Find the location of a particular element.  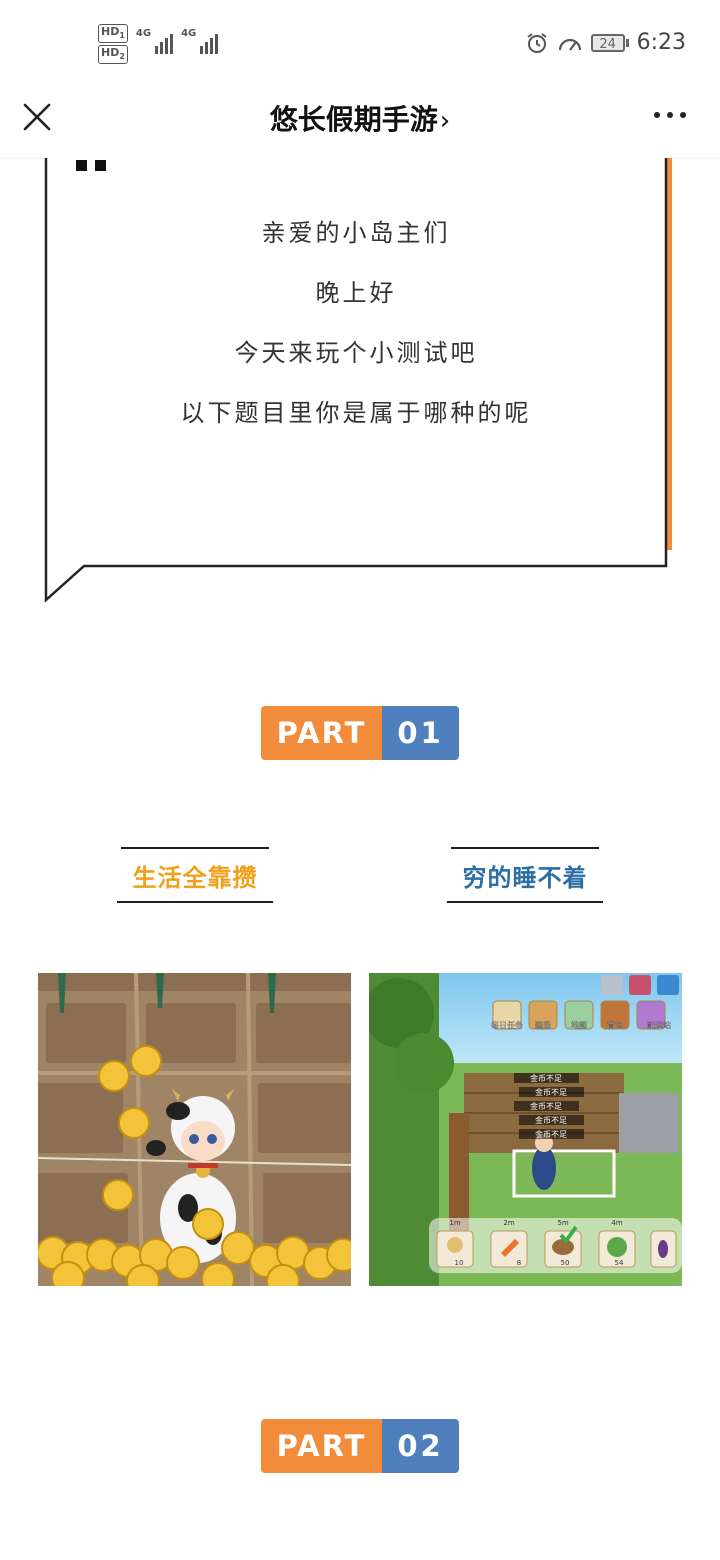

clock: 6:23 is located at coordinates (661, 42).